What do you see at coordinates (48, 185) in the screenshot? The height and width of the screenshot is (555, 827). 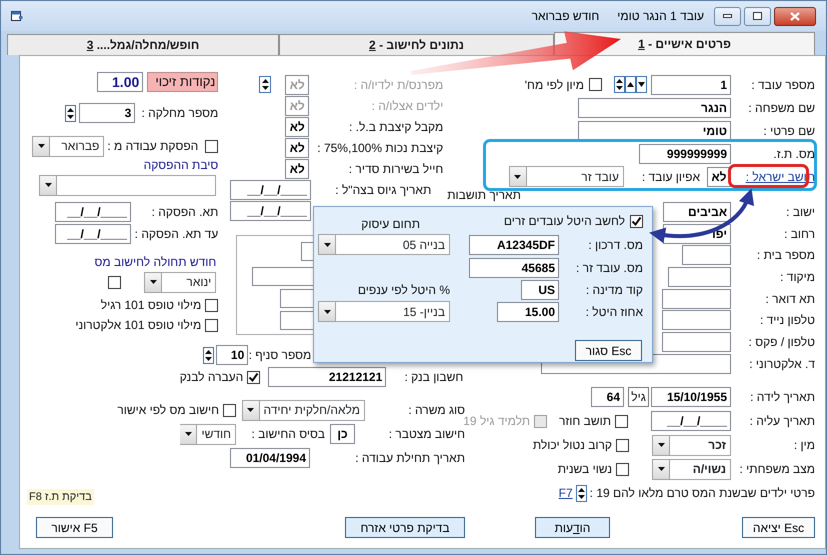 I see `dropdown-arrow-icon` at bounding box center [48, 185].